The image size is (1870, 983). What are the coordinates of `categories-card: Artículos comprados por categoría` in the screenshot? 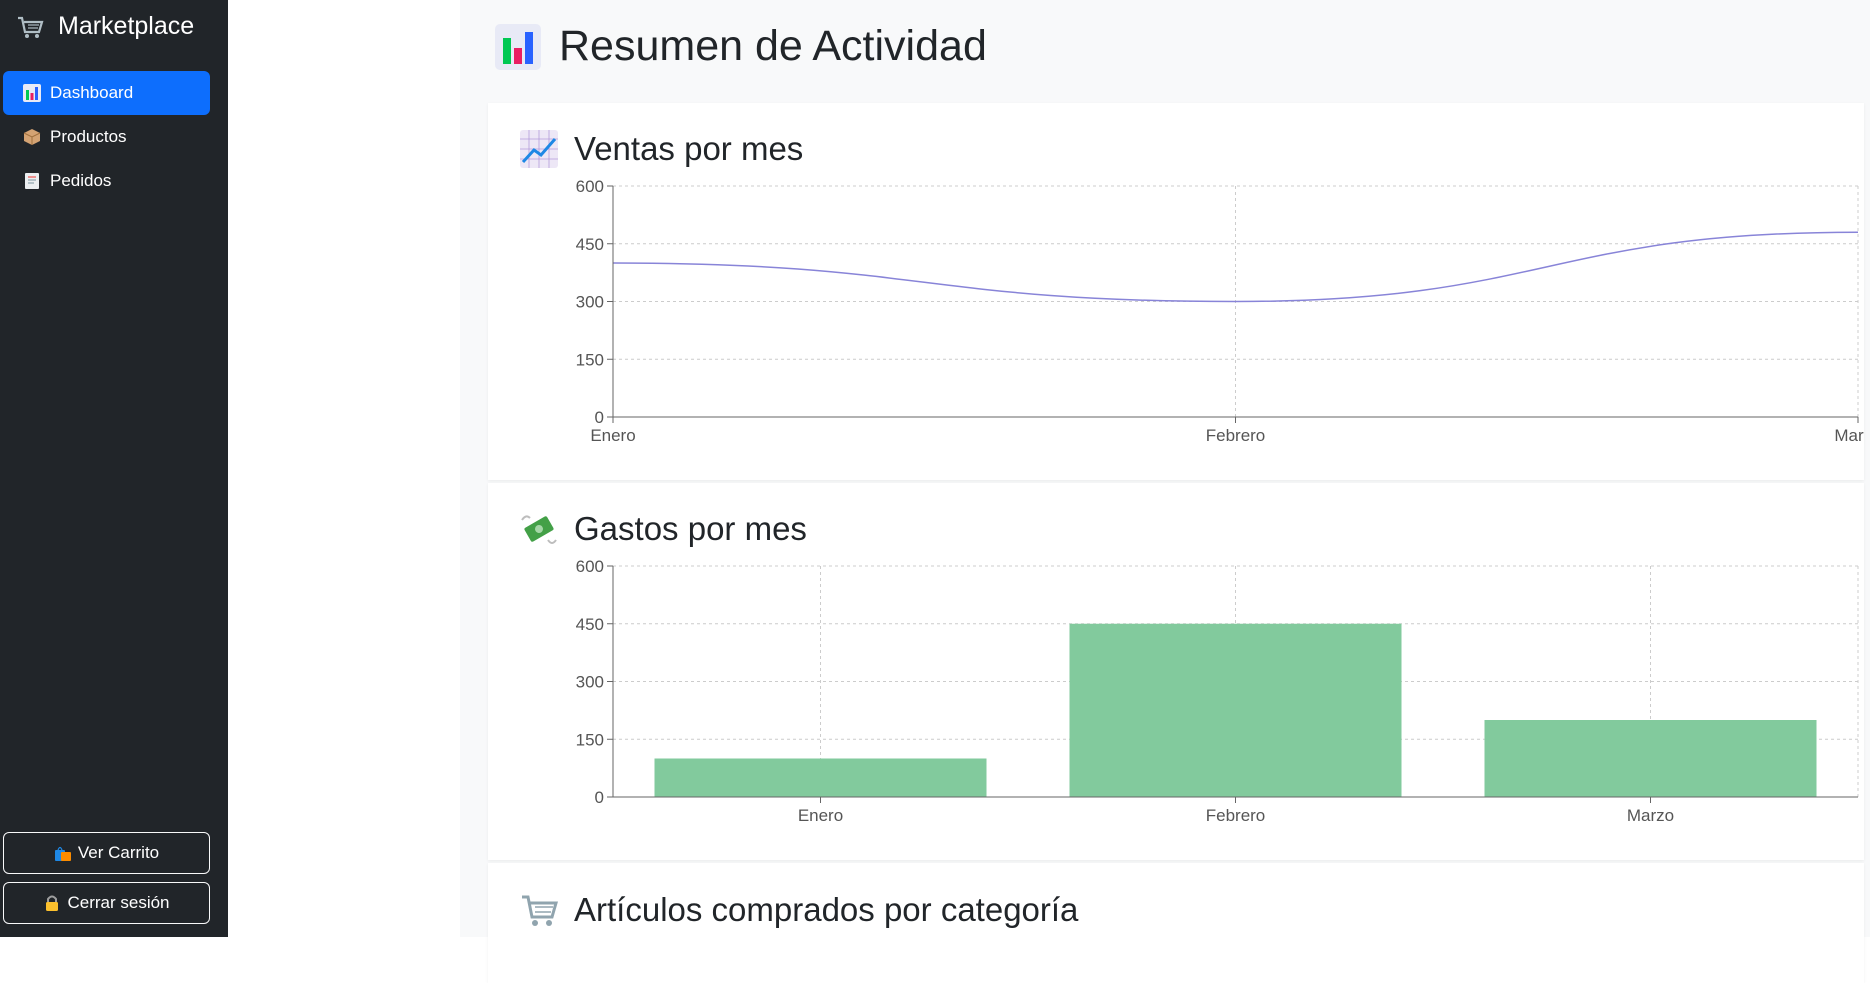 It's located at (1176, 923).